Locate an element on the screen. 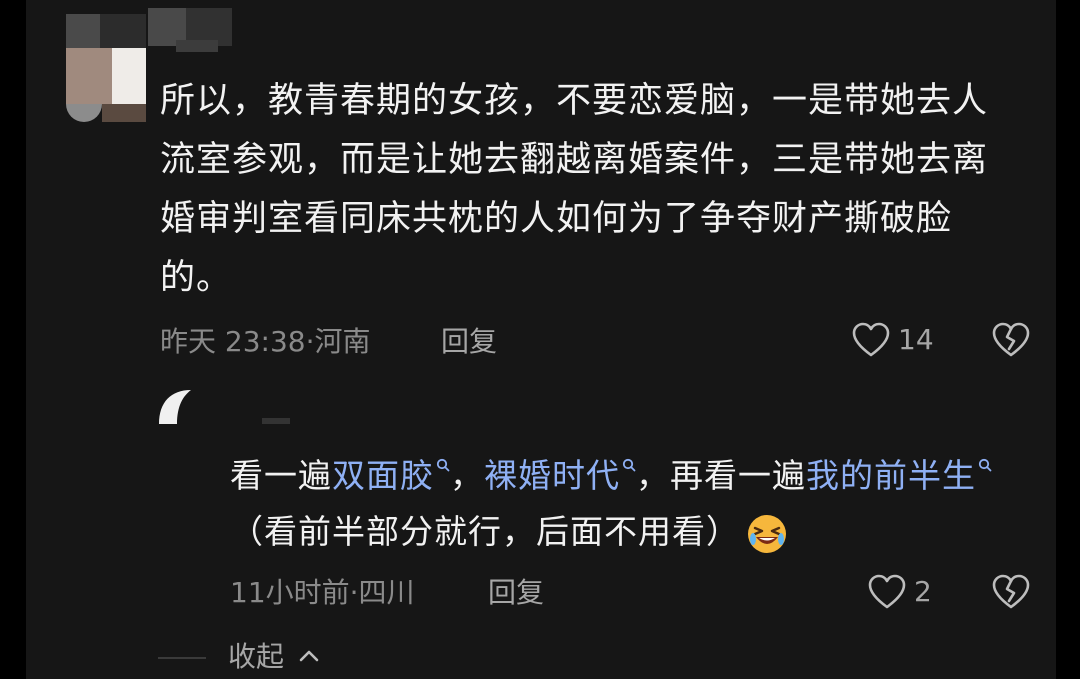 This screenshot has width=1080, height=679. reply-to-reply-button: 回复 is located at coordinates (516, 593).